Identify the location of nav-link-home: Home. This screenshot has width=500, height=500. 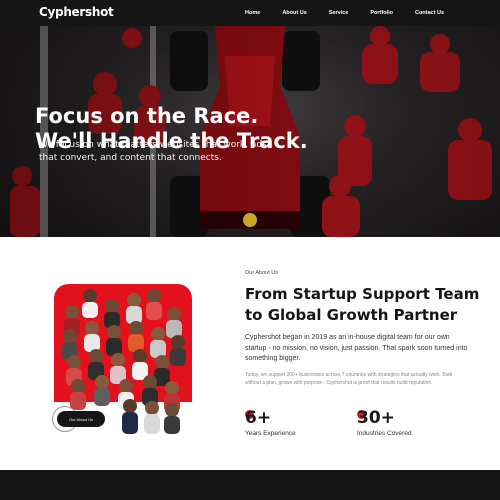
(252, 13).